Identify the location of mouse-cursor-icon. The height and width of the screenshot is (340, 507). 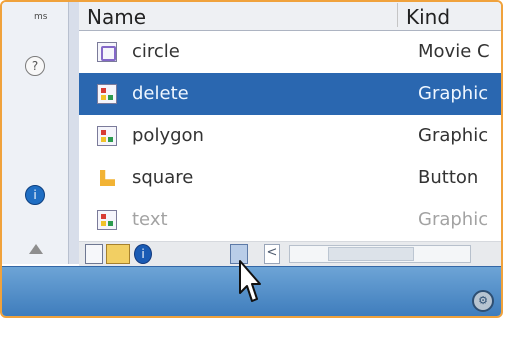
(250, 281).